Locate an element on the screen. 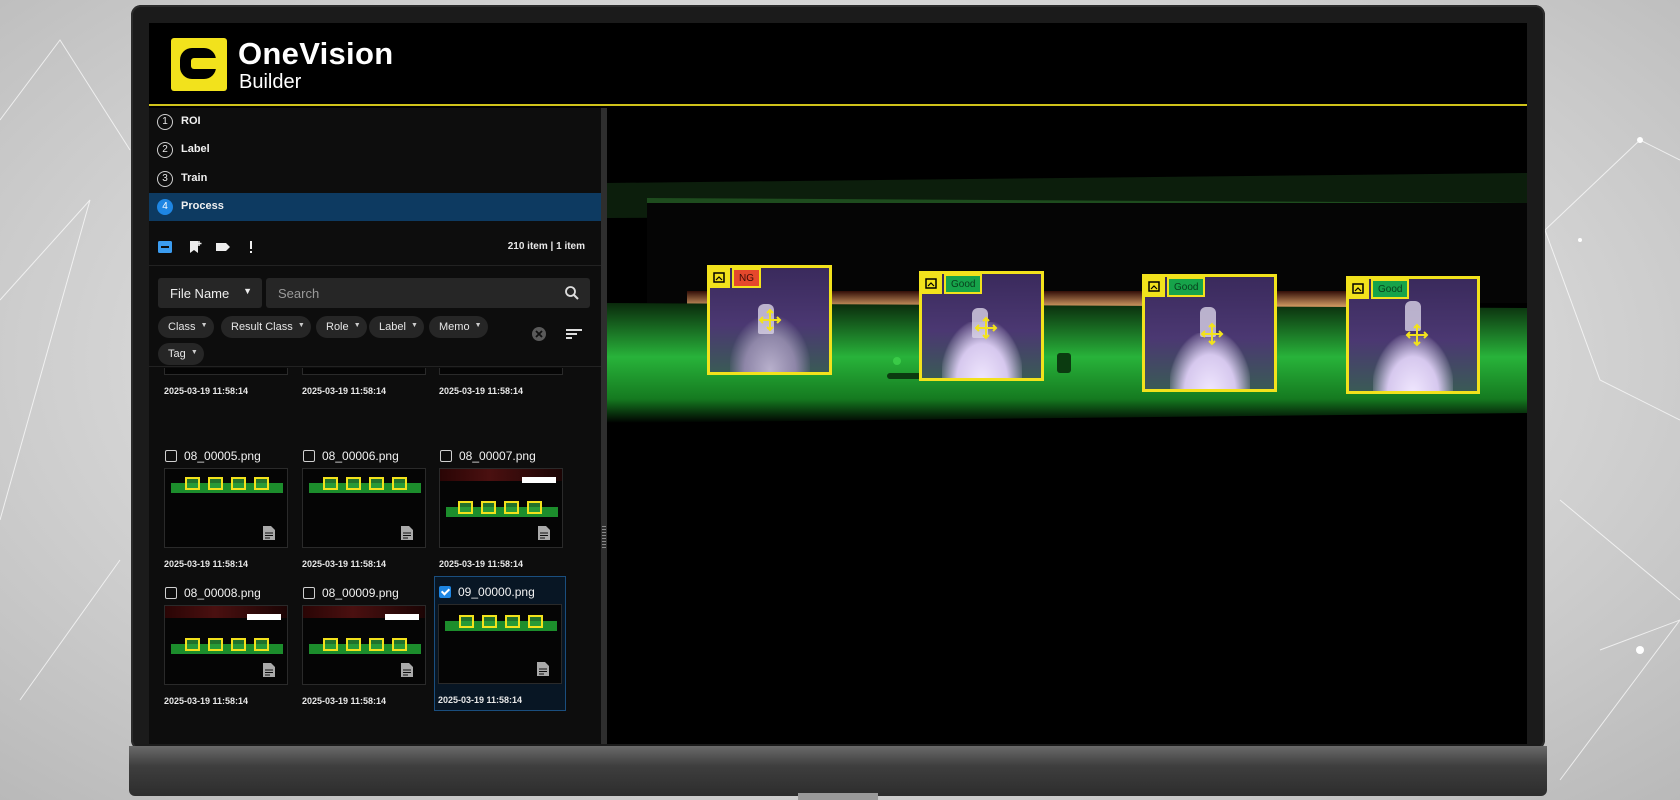 The height and width of the screenshot is (800, 1680). chip-label: Result Class is located at coordinates (262, 327).